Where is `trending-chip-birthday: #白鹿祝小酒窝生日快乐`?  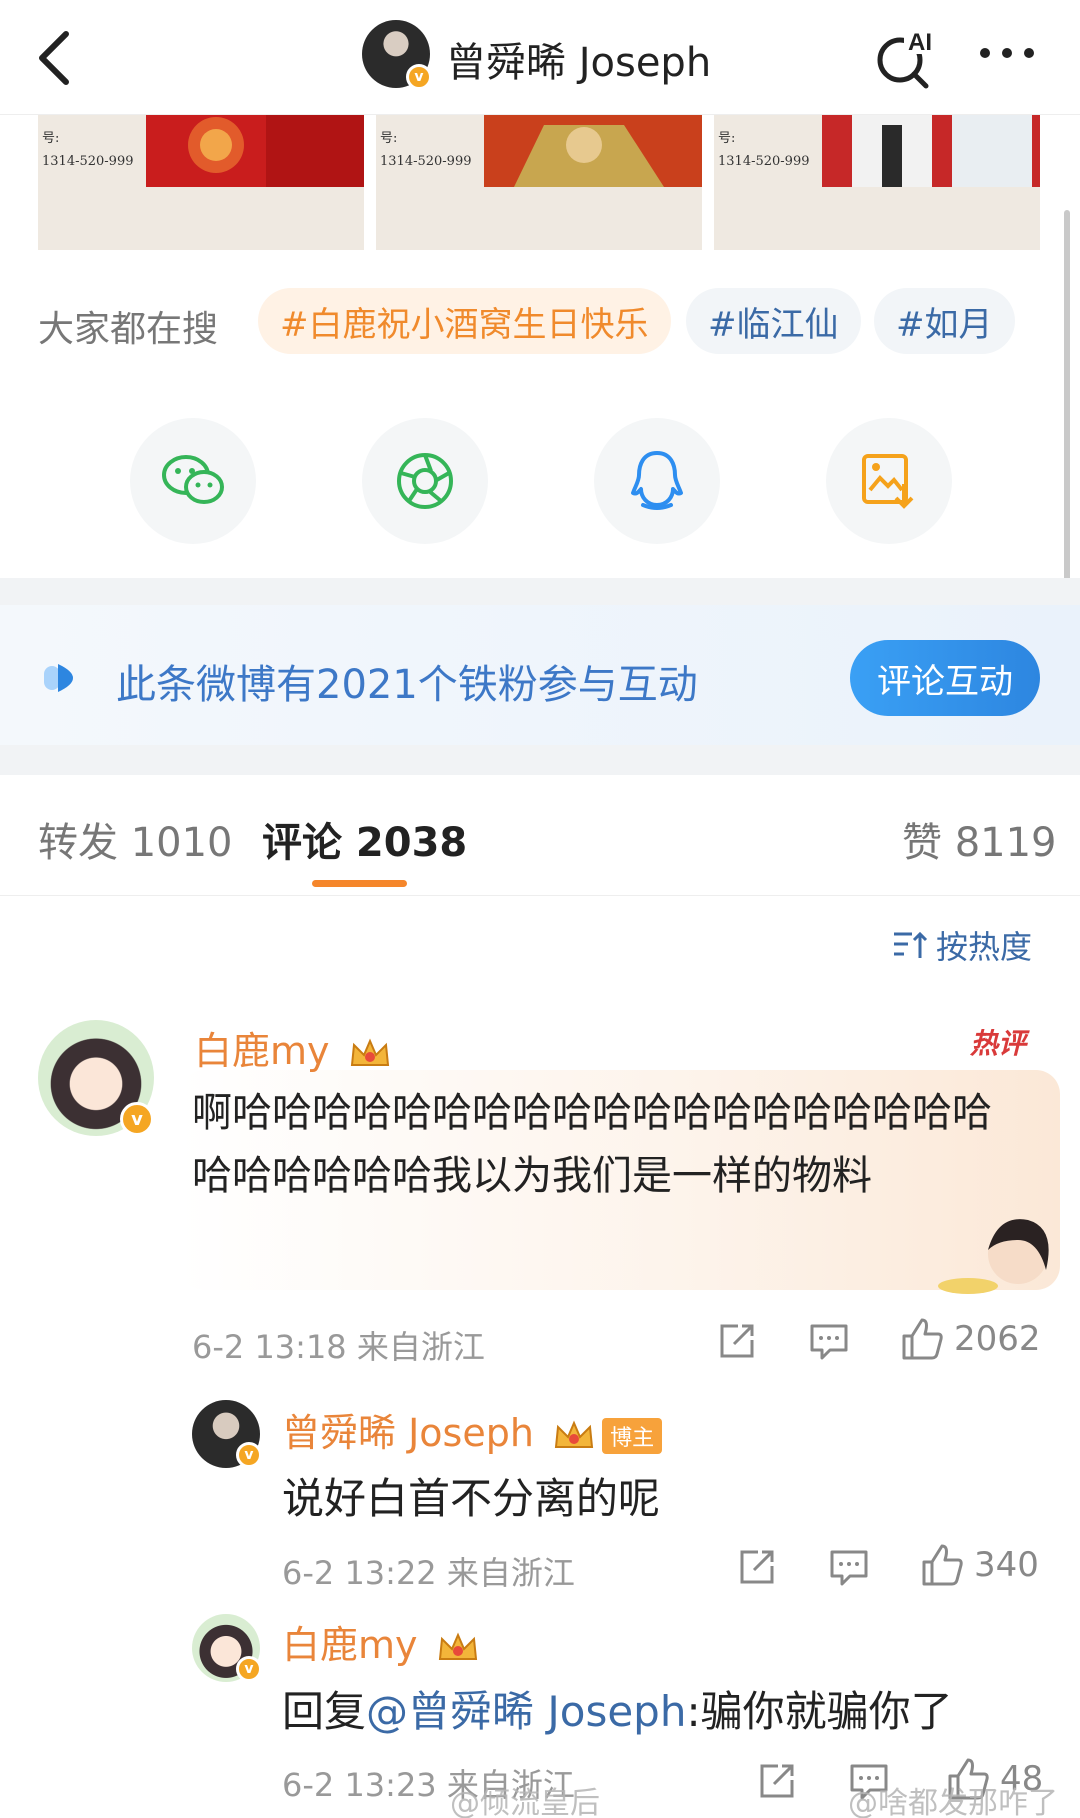 trending-chip-birthday: #白鹿祝小酒窝生日快乐 is located at coordinates (464, 321).